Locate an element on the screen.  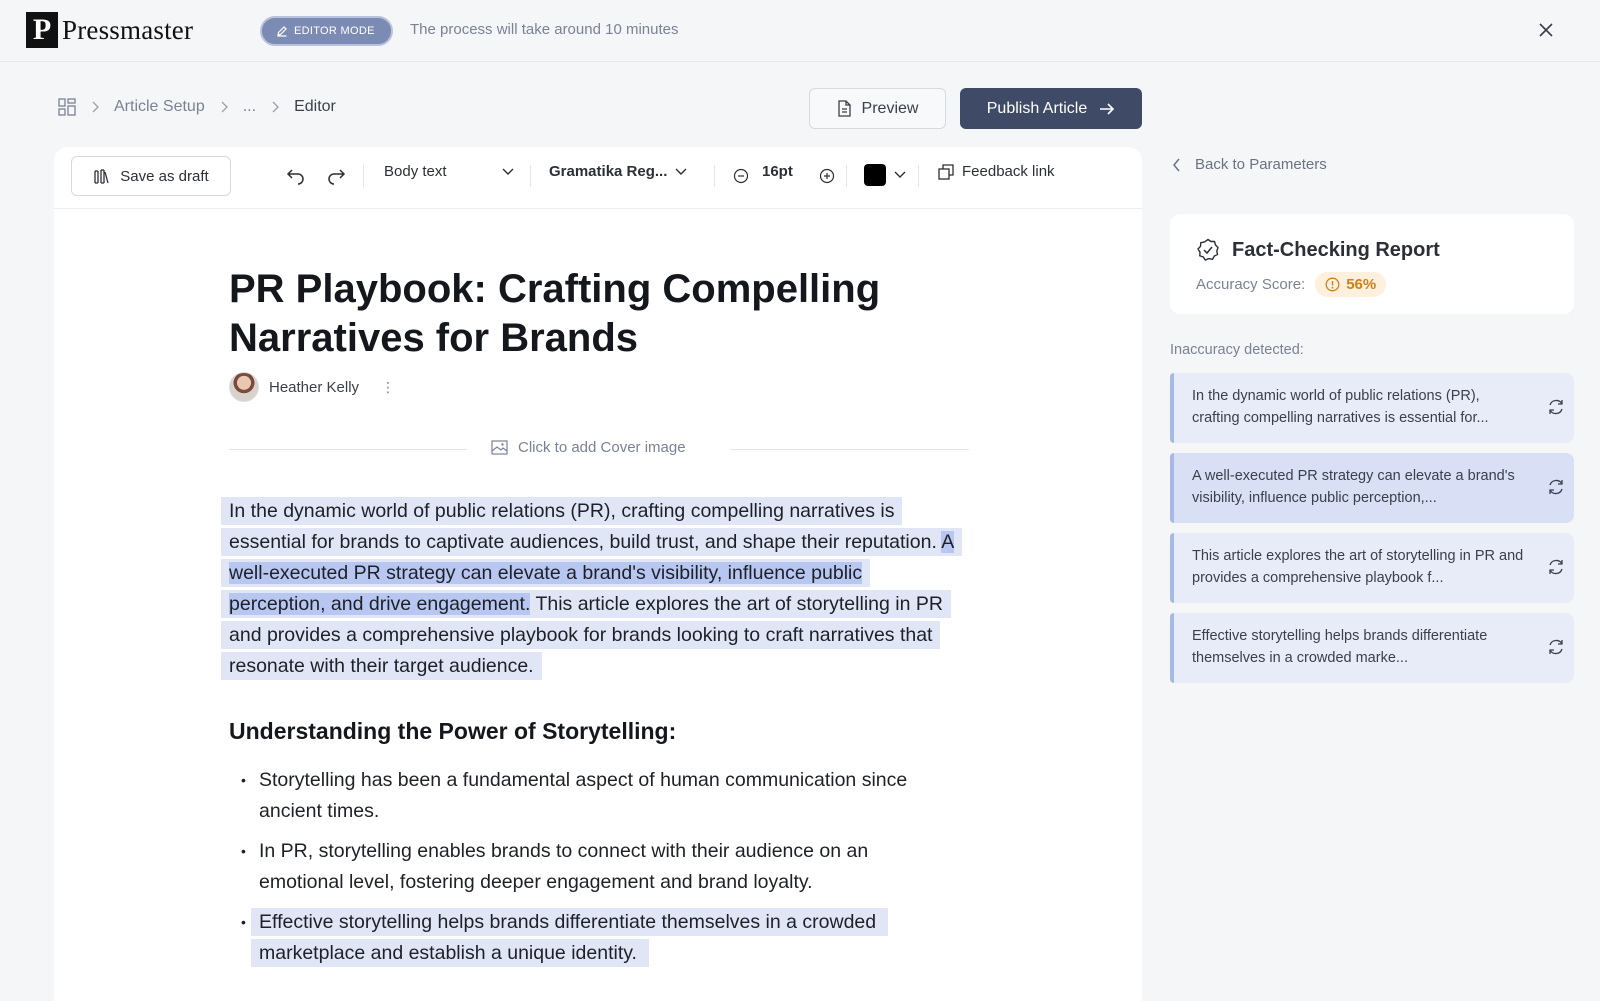
arrow-right-icon is located at coordinates (1107, 108).